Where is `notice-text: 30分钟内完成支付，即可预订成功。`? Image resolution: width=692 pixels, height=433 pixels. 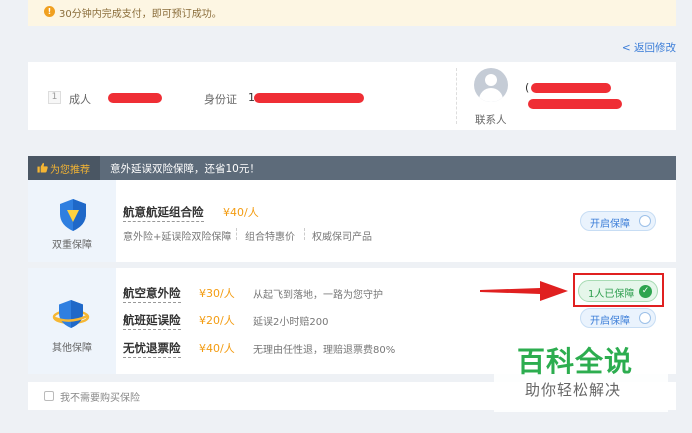
notice-text: 30分钟内完成支付，即可预订成功。 is located at coordinates (140, 14).